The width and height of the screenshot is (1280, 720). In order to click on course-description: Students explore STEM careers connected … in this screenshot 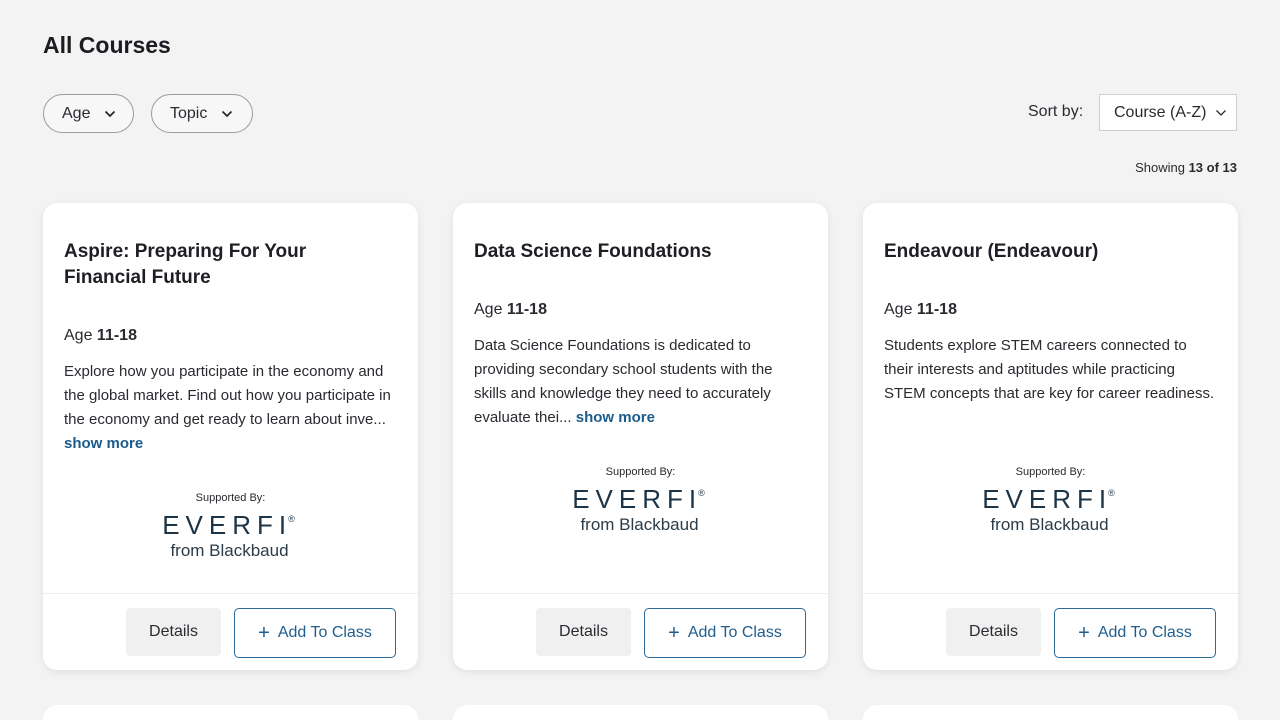, I will do `click(1051, 370)`.